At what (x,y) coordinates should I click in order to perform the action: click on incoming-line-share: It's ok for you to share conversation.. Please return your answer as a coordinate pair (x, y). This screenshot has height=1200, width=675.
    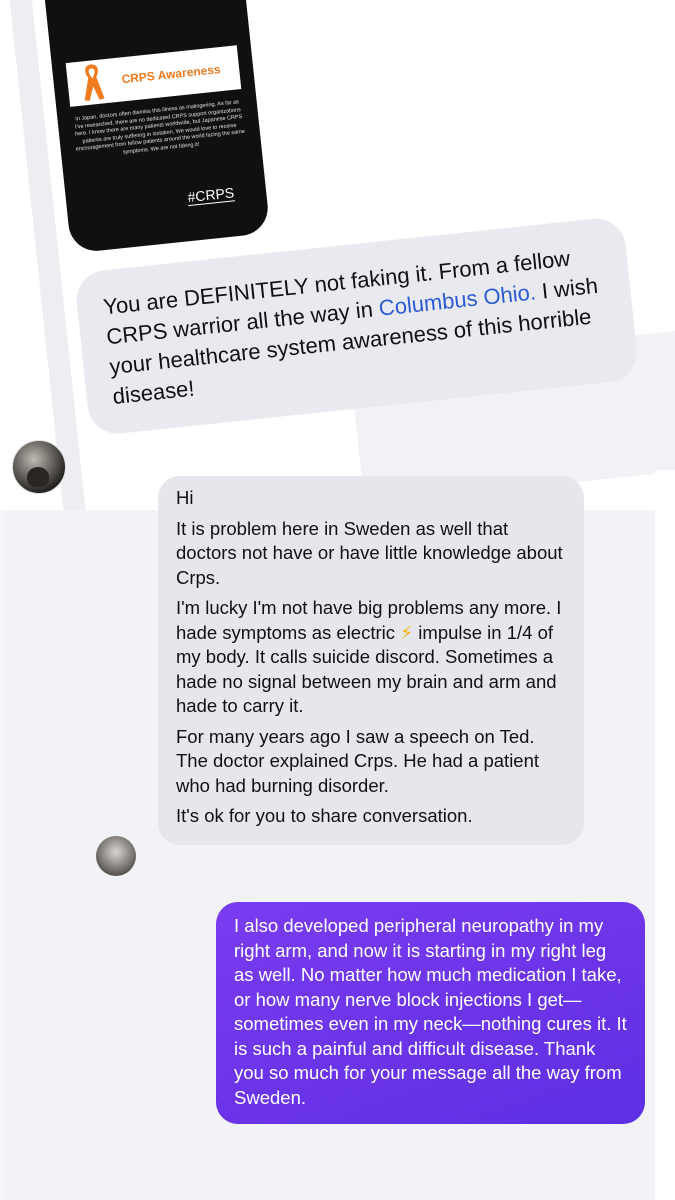
    Looking at the image, I should click on (324, 815).